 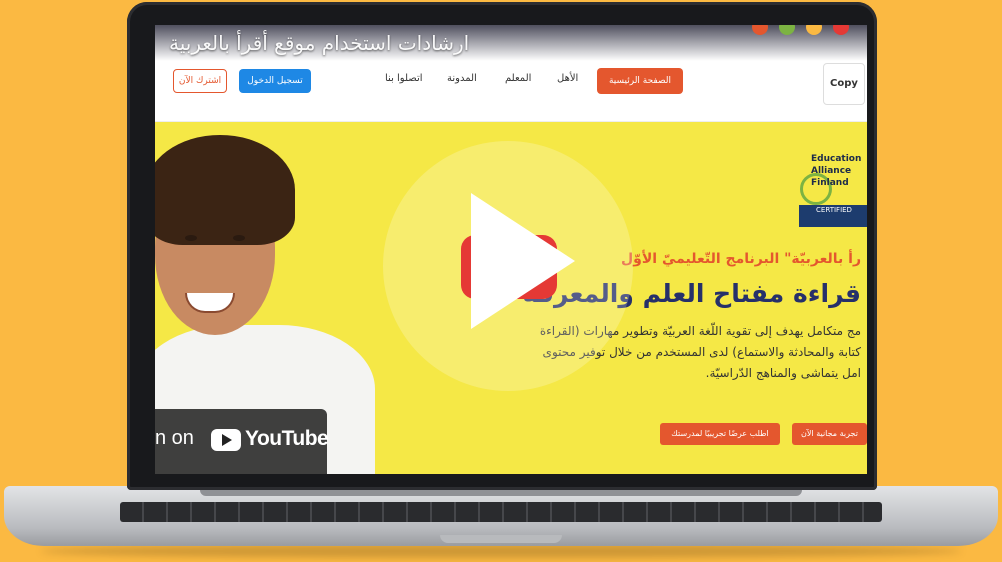 What do you see at coordinates (836, 159) in the screenshot?
I see `badge-line-1: Education` at bounding box center [836, 159].